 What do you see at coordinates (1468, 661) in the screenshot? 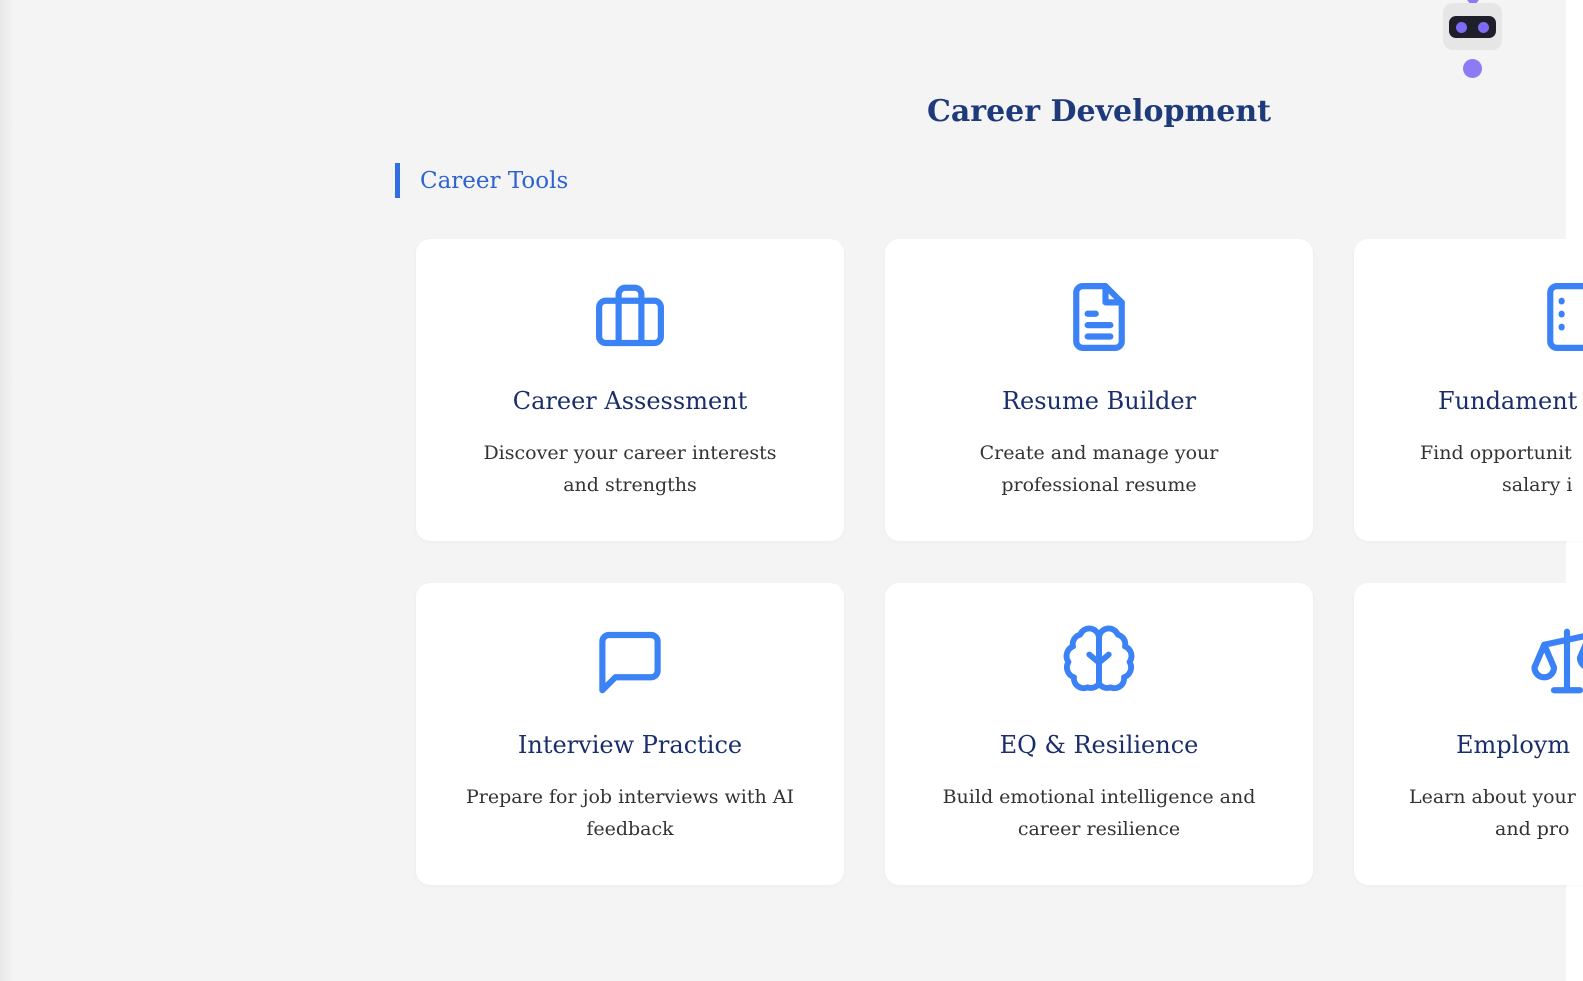
I see `scale-icon` at bounding box center [1468, 661].